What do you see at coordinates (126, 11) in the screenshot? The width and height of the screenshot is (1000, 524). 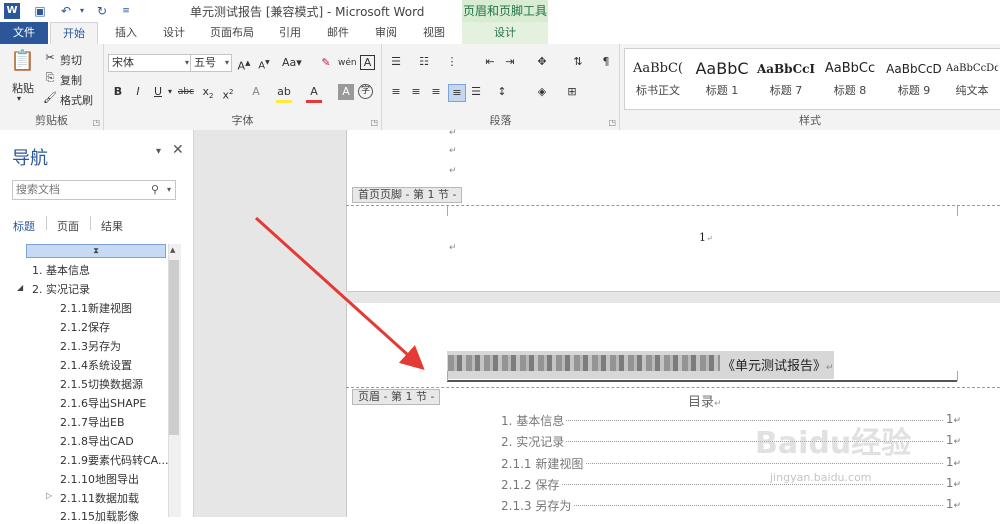 I see `customize-icon: ≡` at bounding box center [126, 11].